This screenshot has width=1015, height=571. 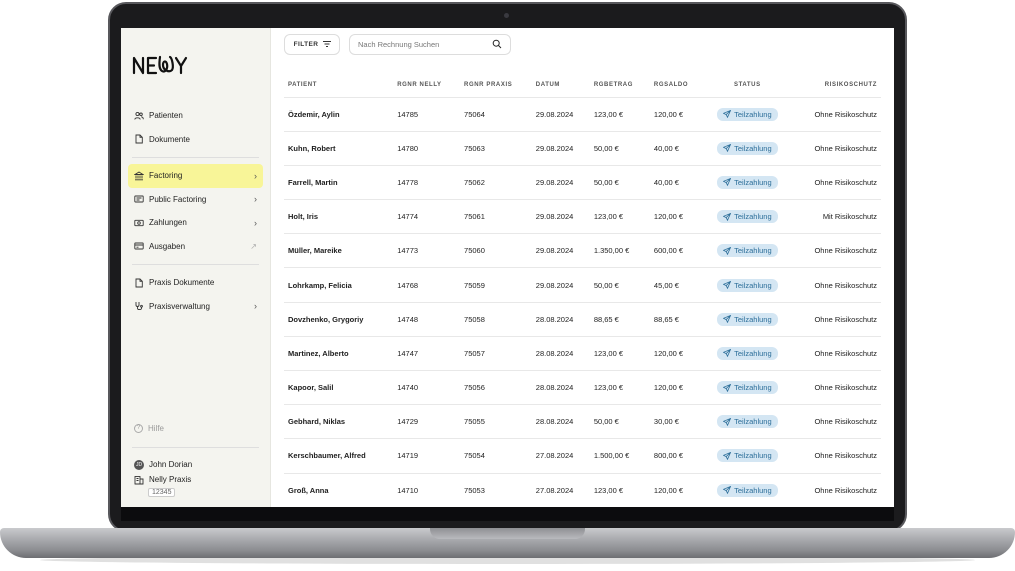 I want to click on search-box, so click(x=430, y=44).